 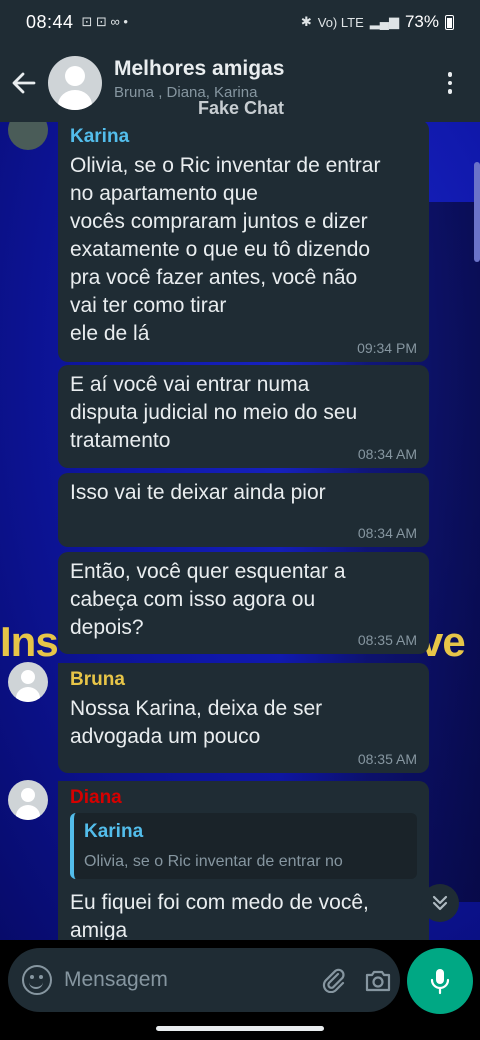 What do you see at coordinates (28, 136) in the screenshot?
I see `karina-avatar` at bounding box center [28, 136].